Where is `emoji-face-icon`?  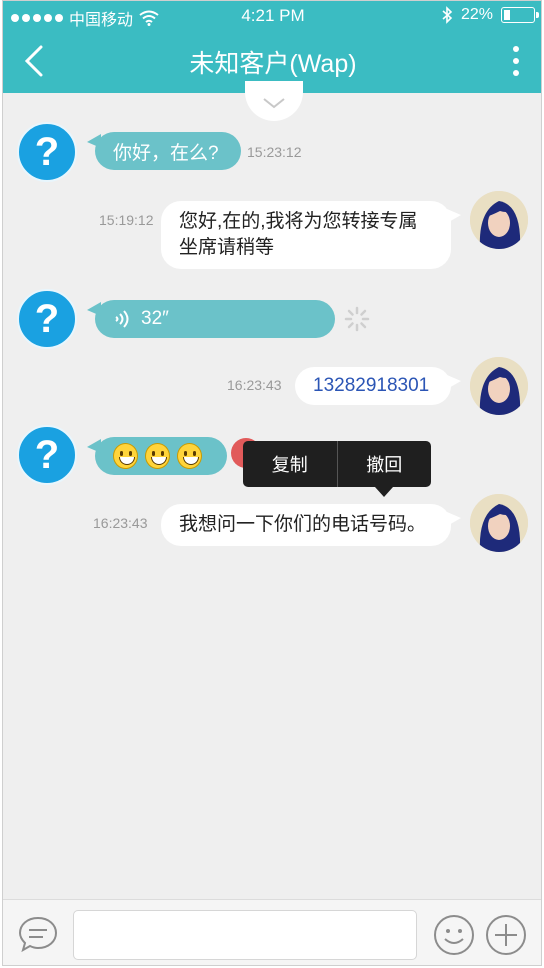 emoji-face-icon is located at coordinates (454, 935).